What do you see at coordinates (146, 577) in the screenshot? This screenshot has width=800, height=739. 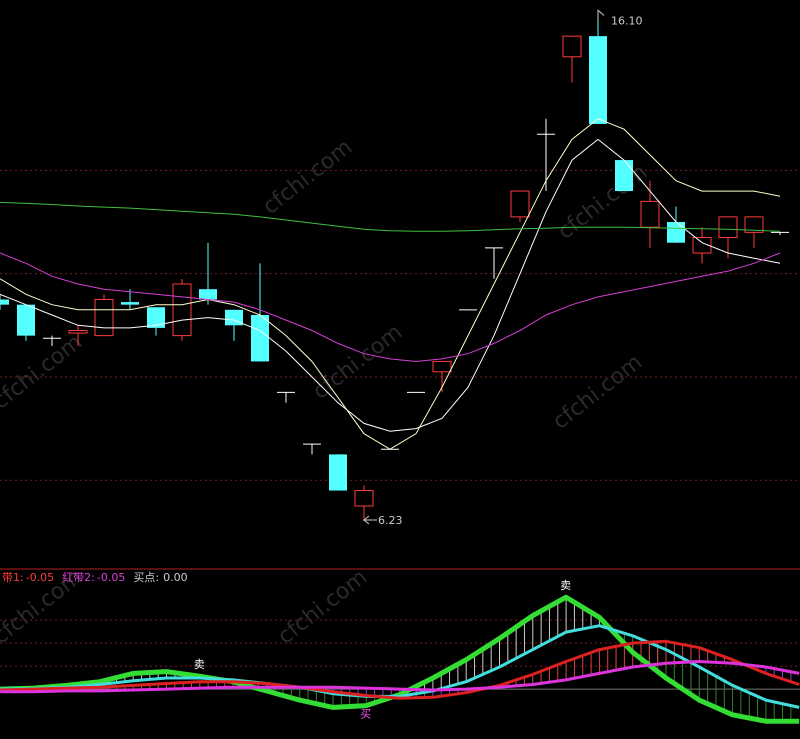 I see `buy-point-label: 买点:` at bounding box center [146, 577].